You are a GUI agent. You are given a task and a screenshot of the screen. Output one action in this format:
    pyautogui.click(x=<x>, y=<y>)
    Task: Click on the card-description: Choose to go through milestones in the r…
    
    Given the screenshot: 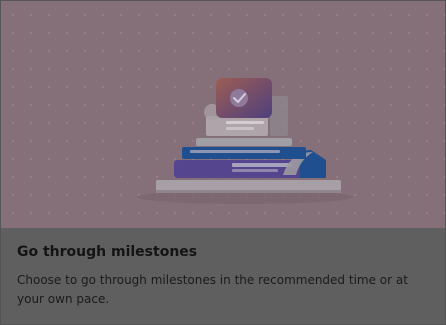 What is the action you would take?
    pyautogui.click(x=212, y=289)
    